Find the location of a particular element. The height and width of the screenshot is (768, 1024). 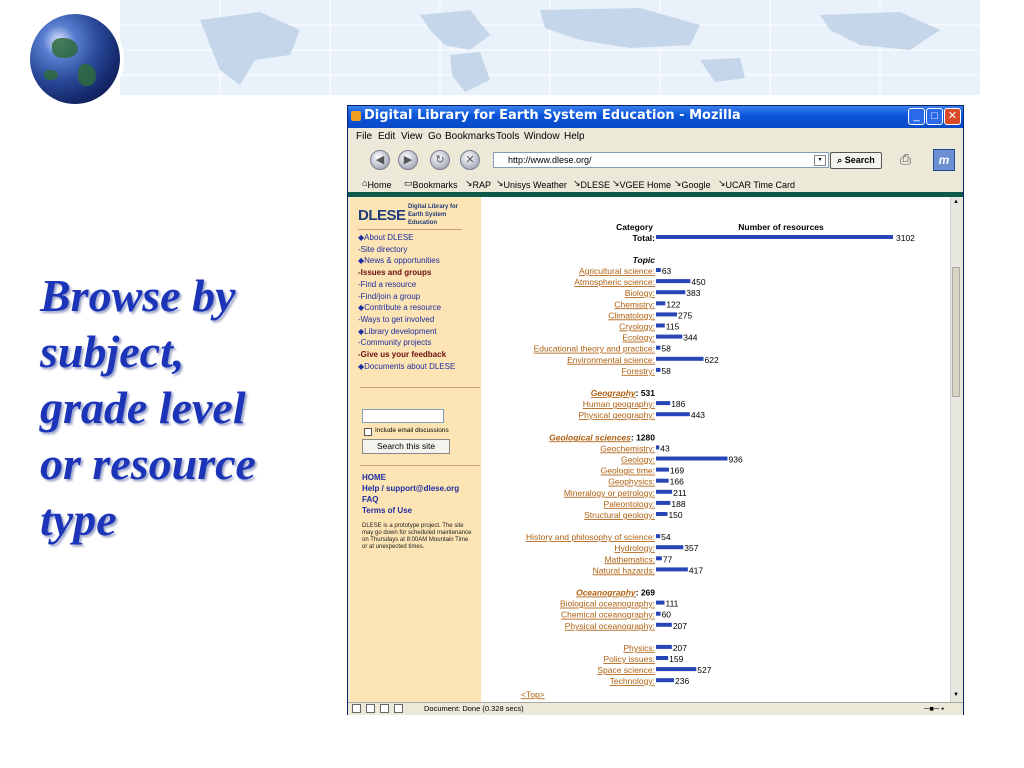

url-dropdown-icon: ▾ is located at coordinates (820, 160).